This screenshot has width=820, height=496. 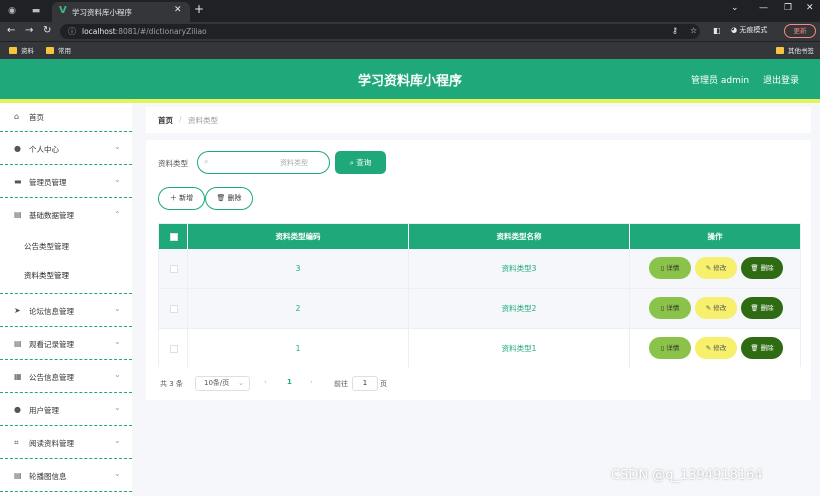 What do you see at coordinates (58, 50) in the screenshot?
I see `bookmark-folder-changyong: 常用` at bounding box center [58, 50].